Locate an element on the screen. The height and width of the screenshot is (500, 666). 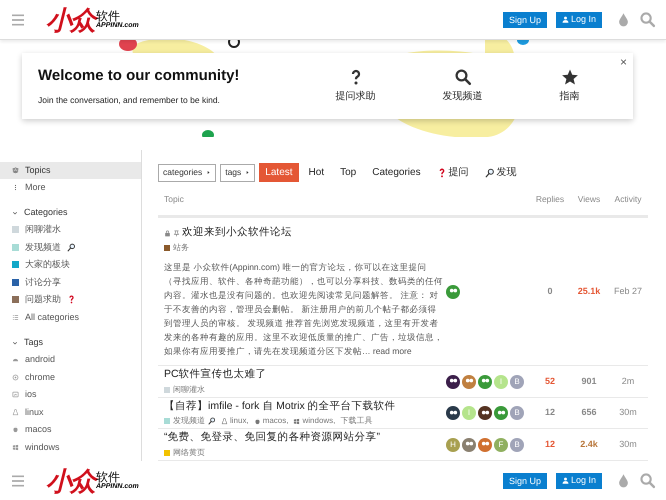
android-icon is located at coordinates (15, 360).